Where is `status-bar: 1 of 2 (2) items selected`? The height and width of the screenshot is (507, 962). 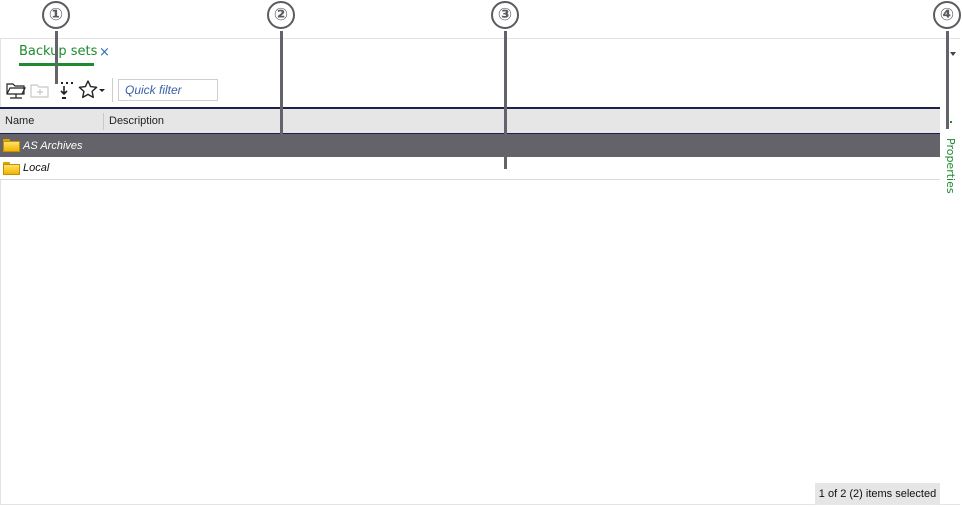
status-bar: 1 of 2 (2) items selected is located at coordinates (877, 494).